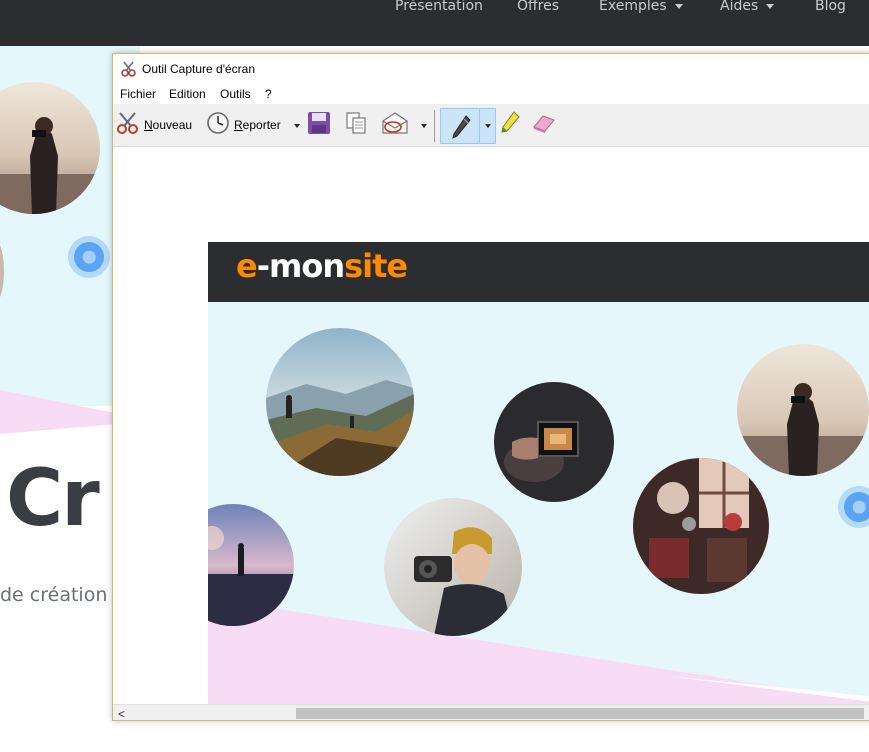 This screenshot has width=869, height=752. Describe the element at coordinates (297, 126) in the screenshot. I see `delay-dropdown-icon` at that location.